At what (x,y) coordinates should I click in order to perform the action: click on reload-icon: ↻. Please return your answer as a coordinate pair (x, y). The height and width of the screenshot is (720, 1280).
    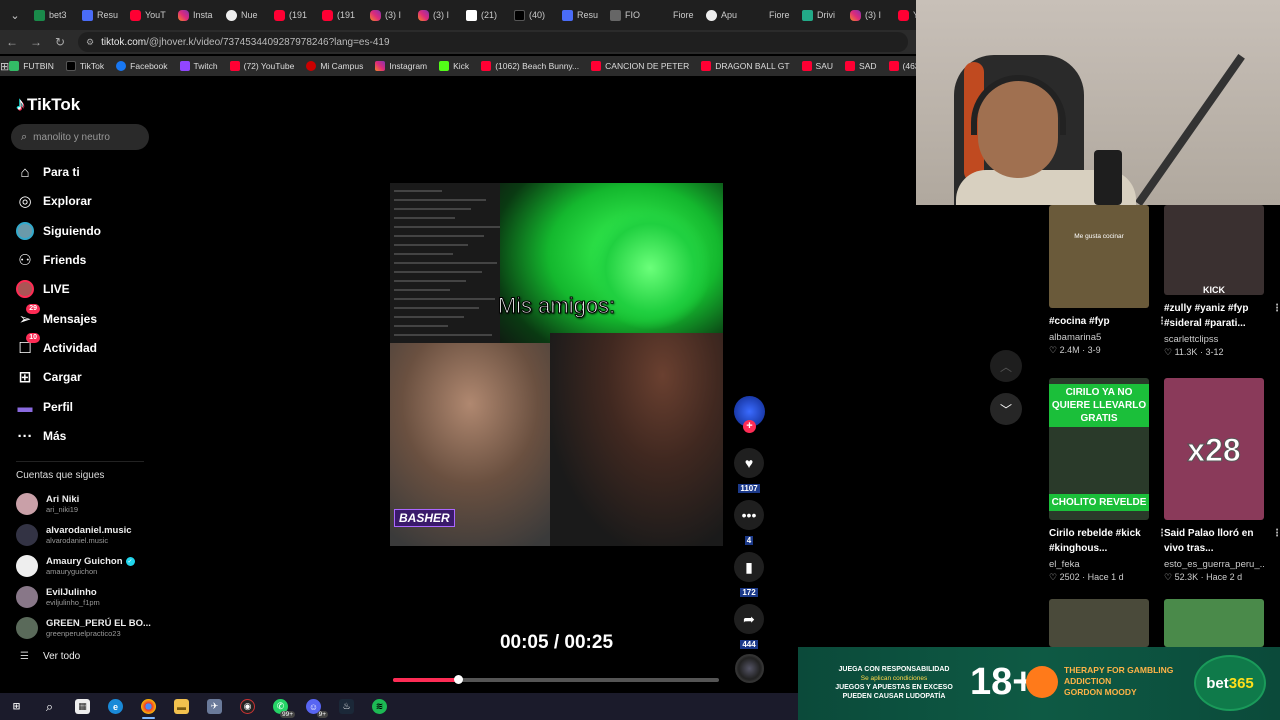
    Looking at the image, I should click on (60, 42).